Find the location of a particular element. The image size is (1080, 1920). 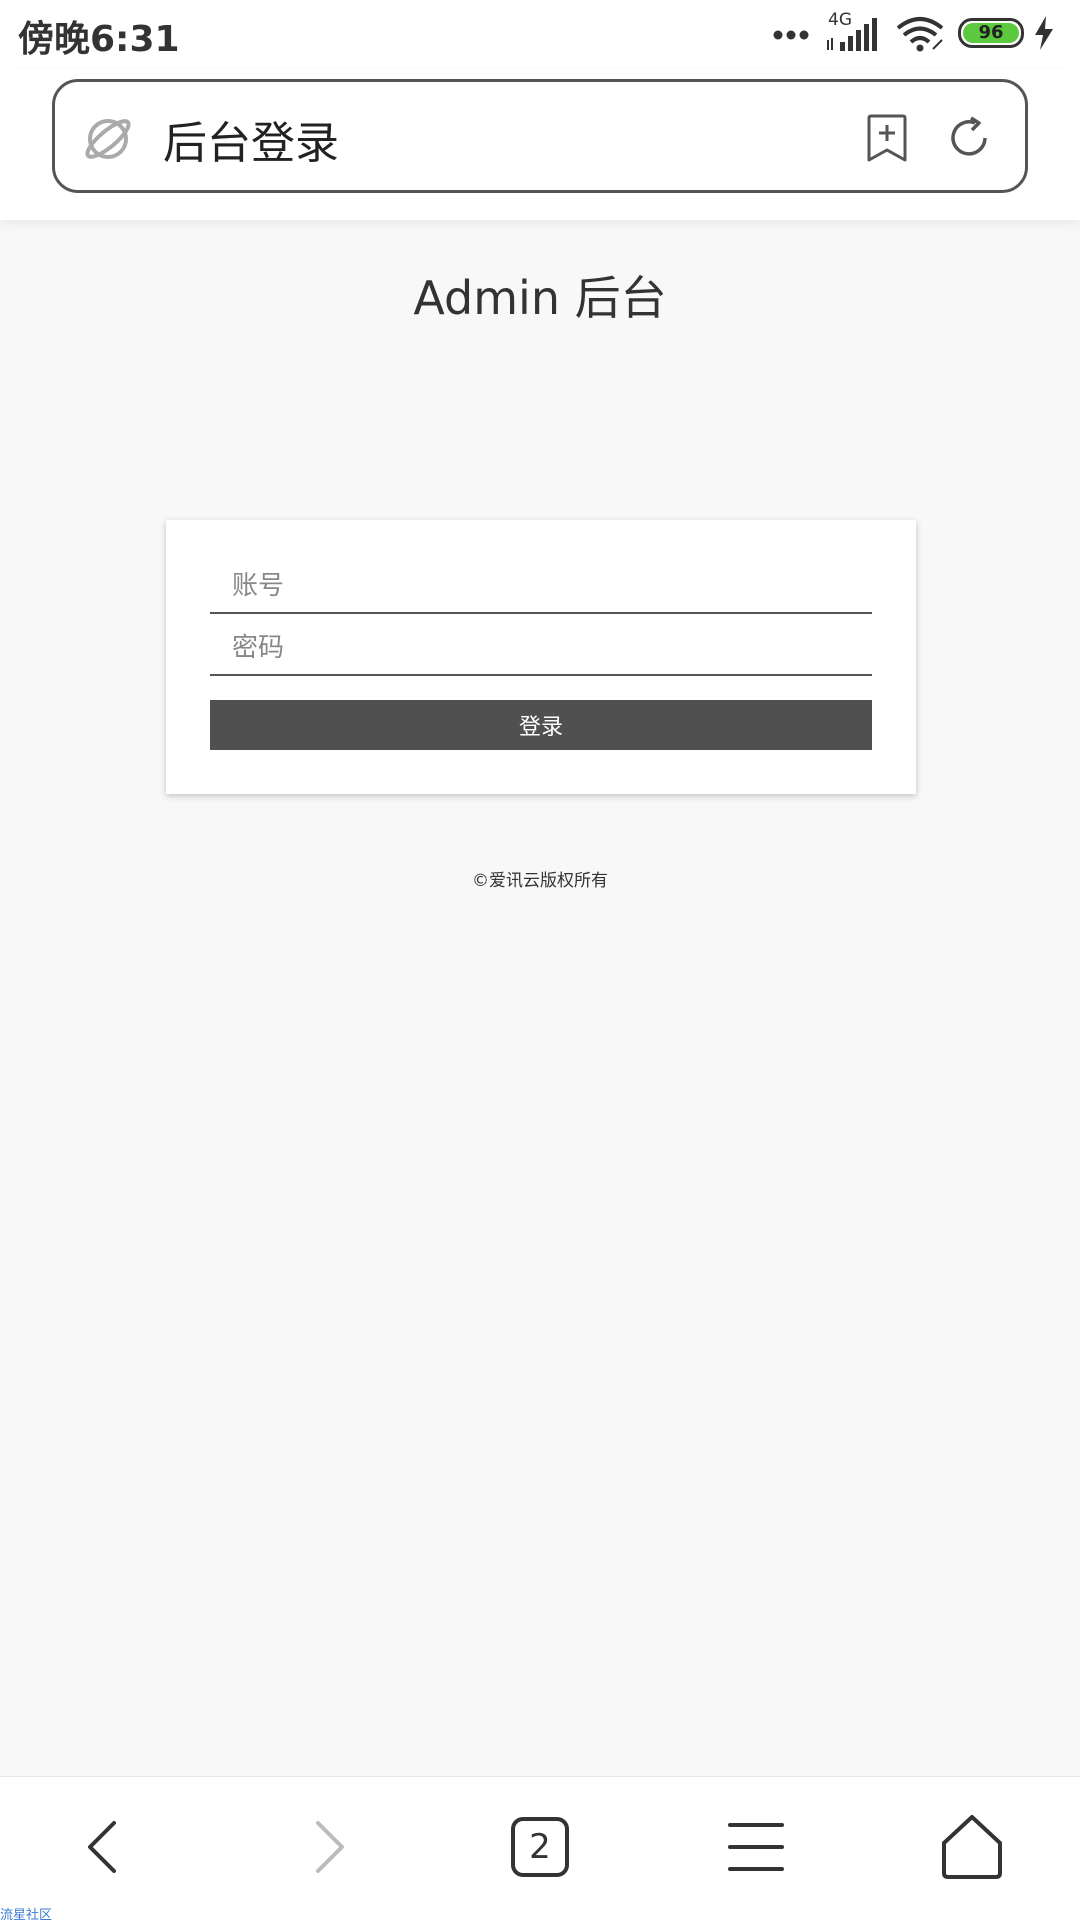

back-button is located at coordinates (106, 1847).